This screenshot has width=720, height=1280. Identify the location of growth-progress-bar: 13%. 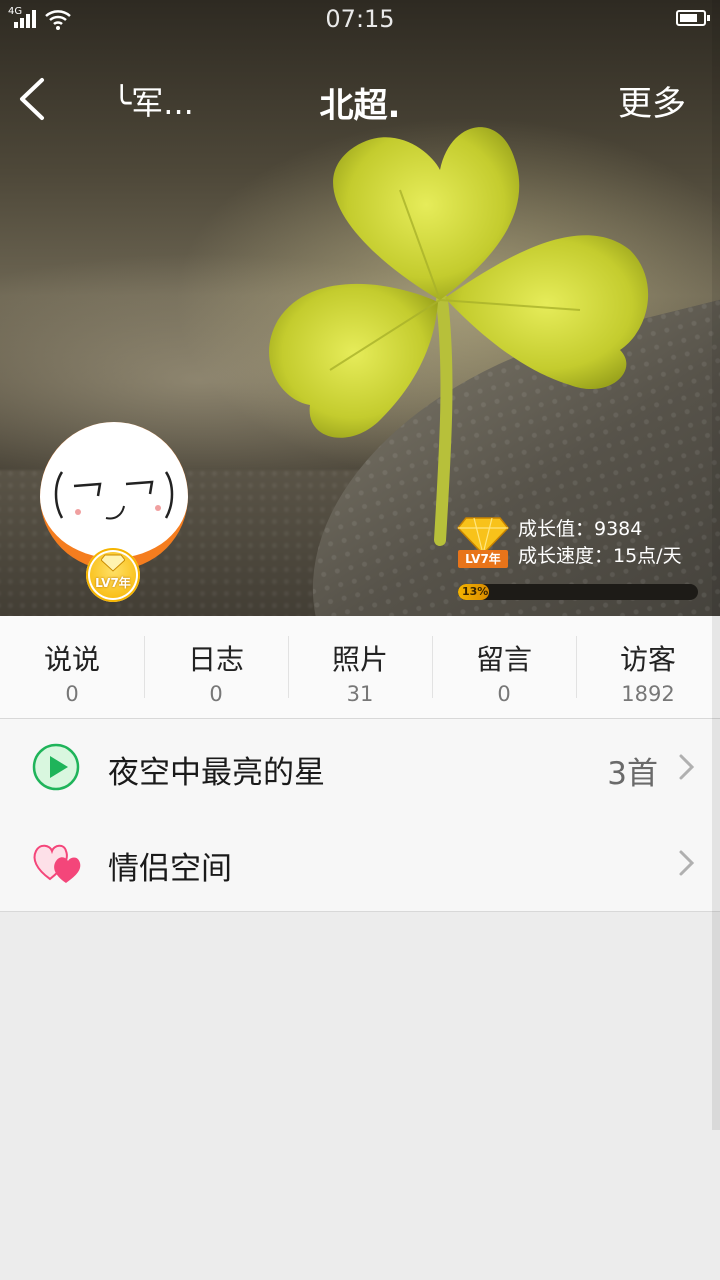
(578, 592).